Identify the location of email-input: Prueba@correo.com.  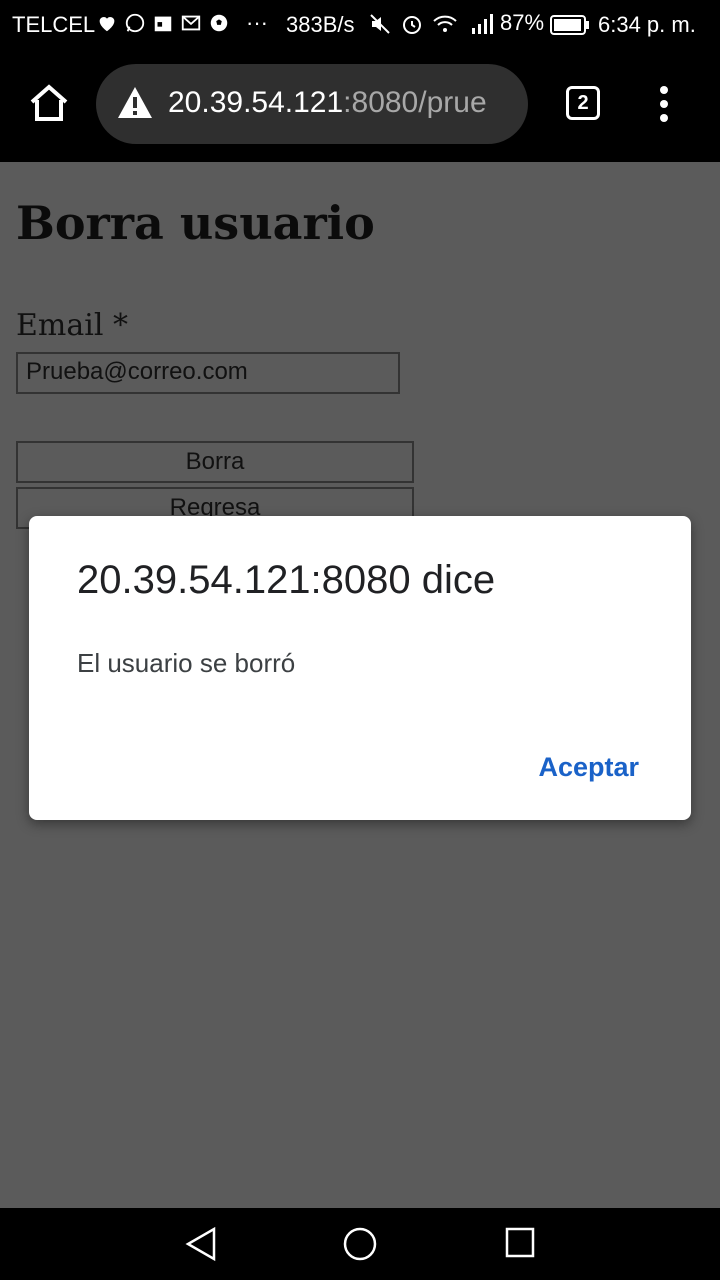
(208, 373).